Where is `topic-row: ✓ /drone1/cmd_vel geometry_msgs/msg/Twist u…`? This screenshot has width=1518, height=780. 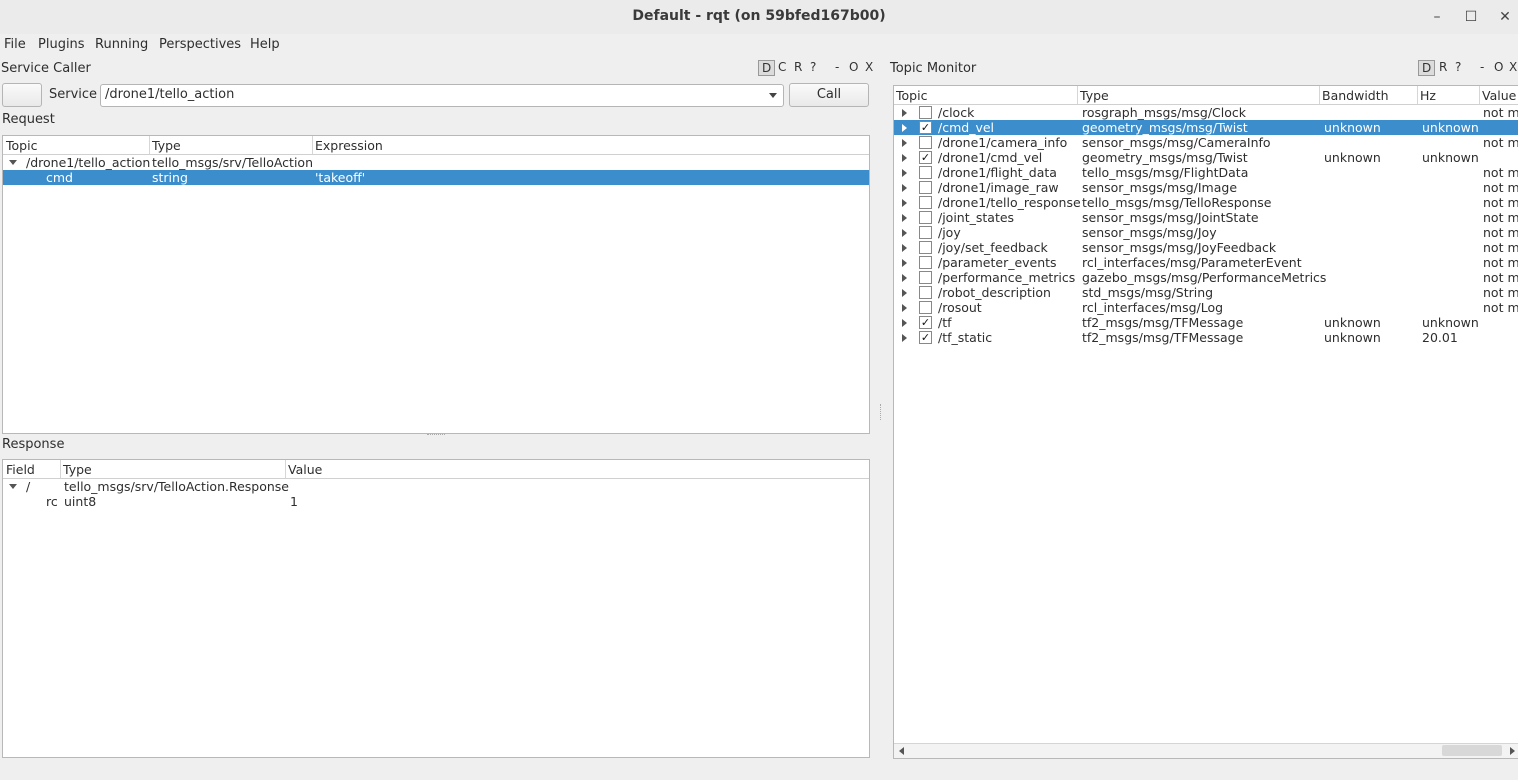
topic-row: ✓ /drone1/cmd_vel geometry_msgs/msg/Twist u… is located at coordinates (1206, 157).